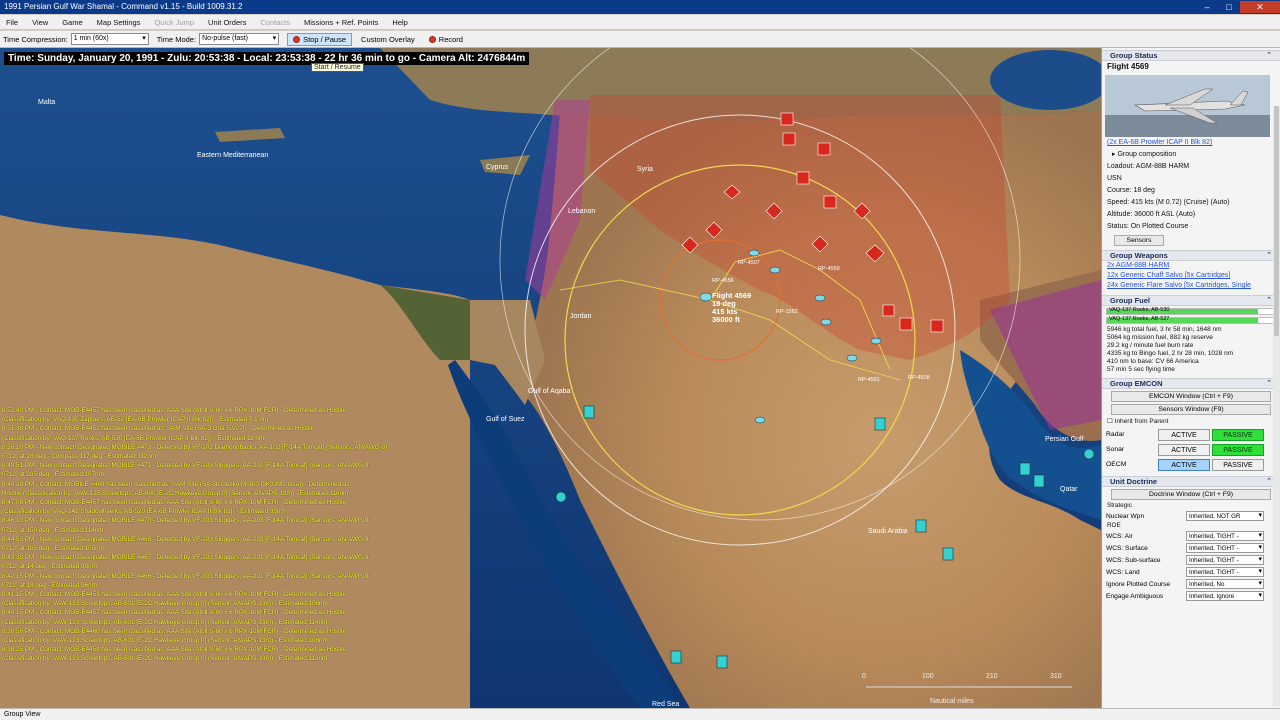  I want to click on radar-passive-button: PASSIVE, so click(1238, 434).